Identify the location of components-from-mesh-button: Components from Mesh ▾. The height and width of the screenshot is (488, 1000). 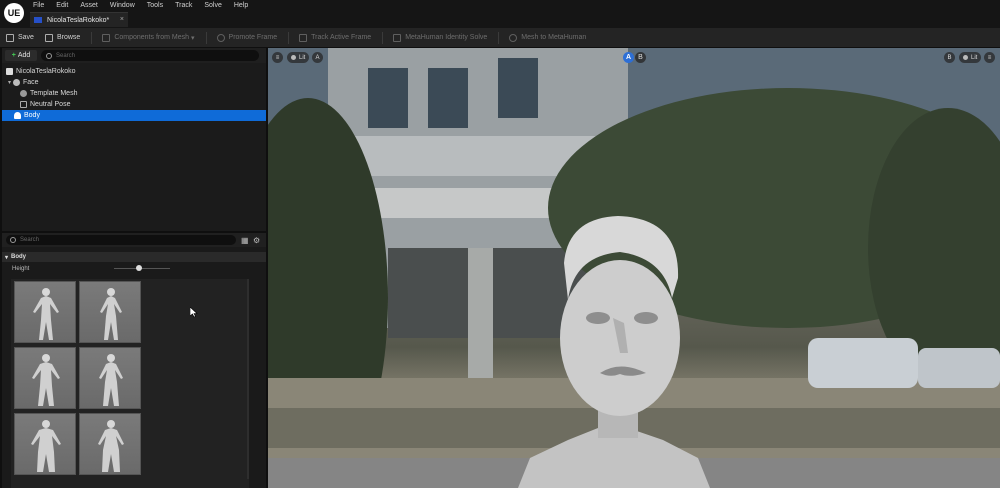
(148, 37).